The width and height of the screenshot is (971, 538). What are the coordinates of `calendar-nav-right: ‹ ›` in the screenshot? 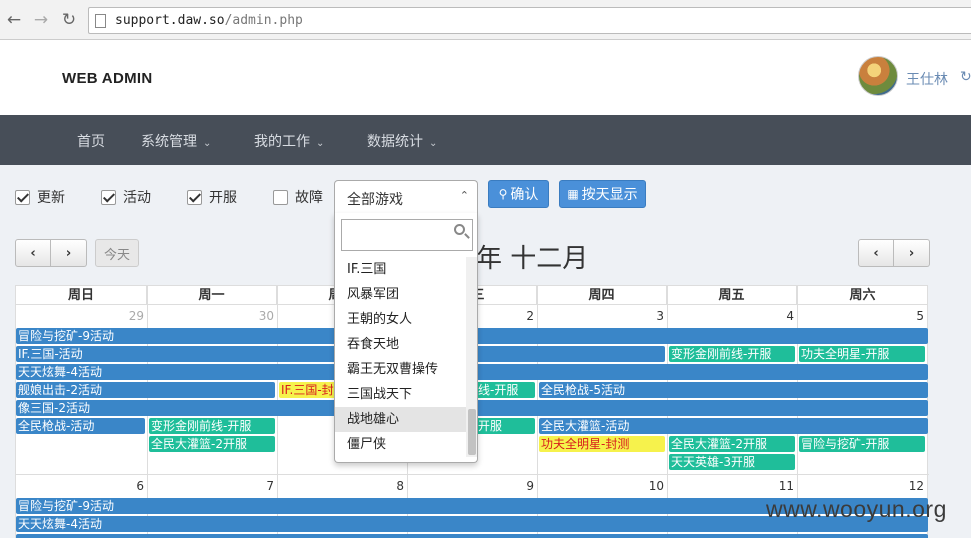 It's located at (894, 253).